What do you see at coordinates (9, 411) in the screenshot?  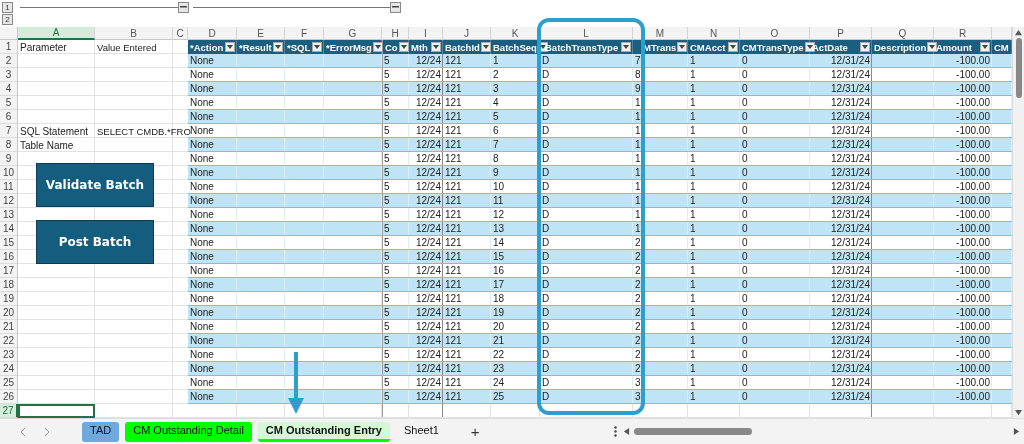 I see `row-number: 27` at bounding box center [9, 411].